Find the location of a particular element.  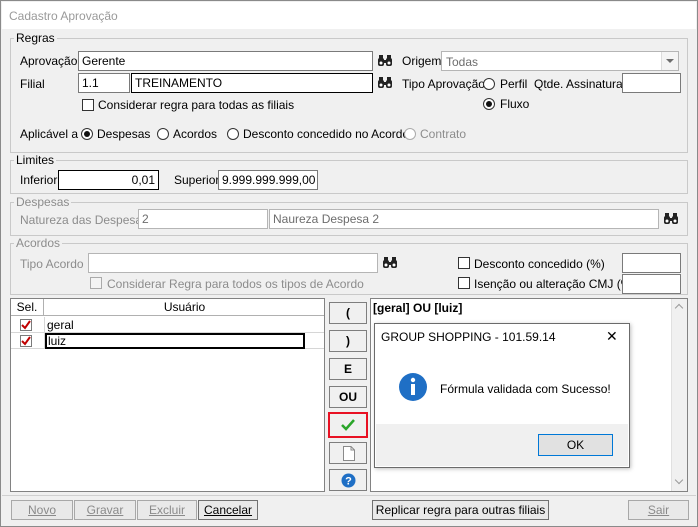

clear-formula-button is located at coordinates (348, 453).